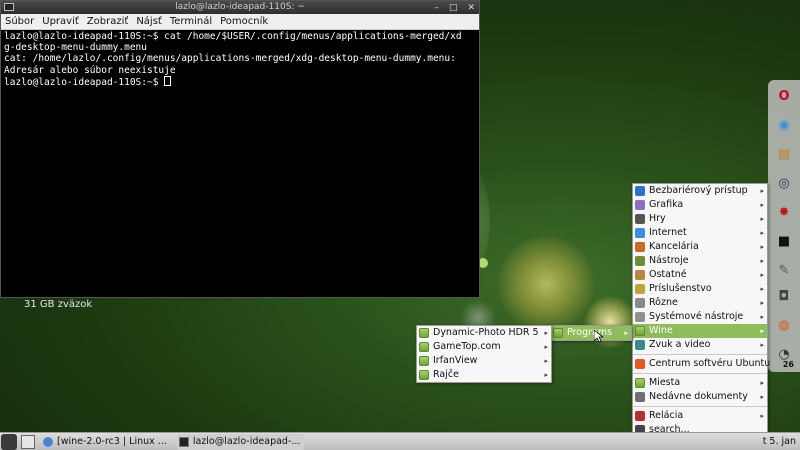 This screenshot has width=800, height=450. Describe the element at coordinates (700, 247) in the screenshot. I see `menu-item: Kancelária ▸` at that location.